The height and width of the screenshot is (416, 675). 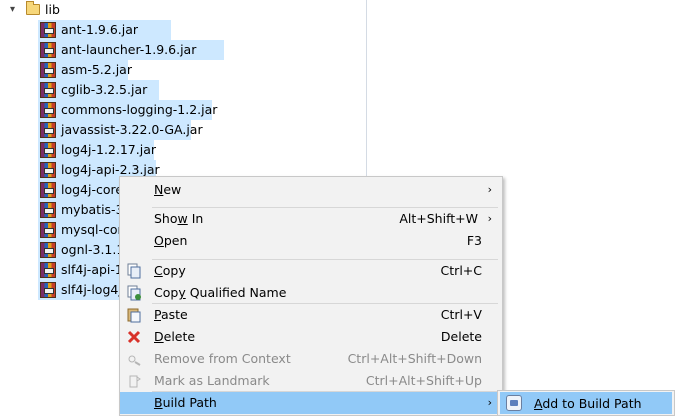 I want to click on menu-item-paste: Paste Ctrl+V, so click(x=311, y=315).